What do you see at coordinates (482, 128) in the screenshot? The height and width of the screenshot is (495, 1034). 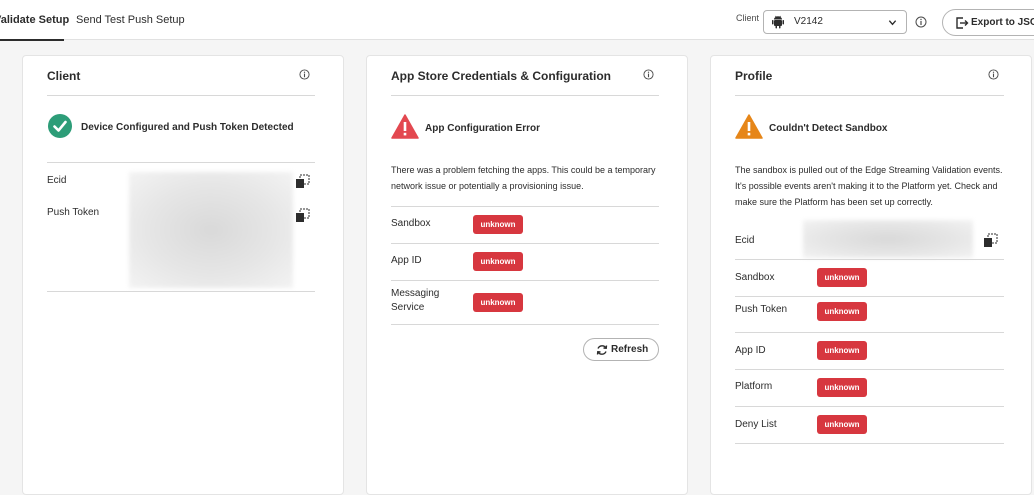 I see `status-text: App Configuration Error` at bounding box center [482, 128].